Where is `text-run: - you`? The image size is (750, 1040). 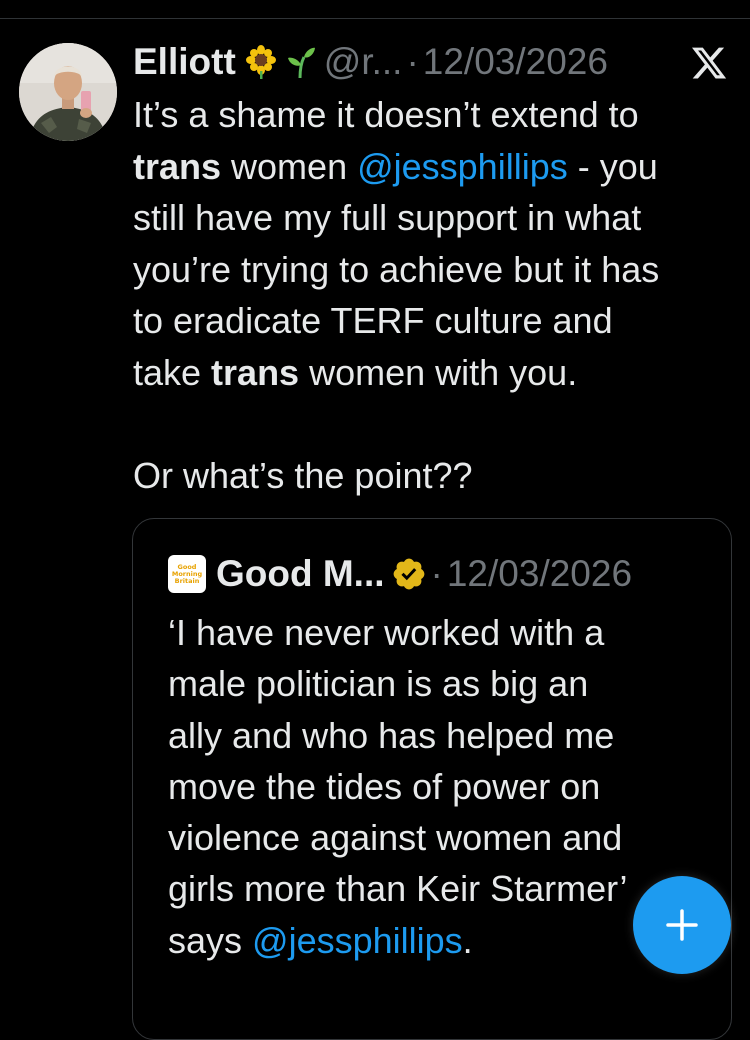
text-run: - you is located at coordinates (612, 166).